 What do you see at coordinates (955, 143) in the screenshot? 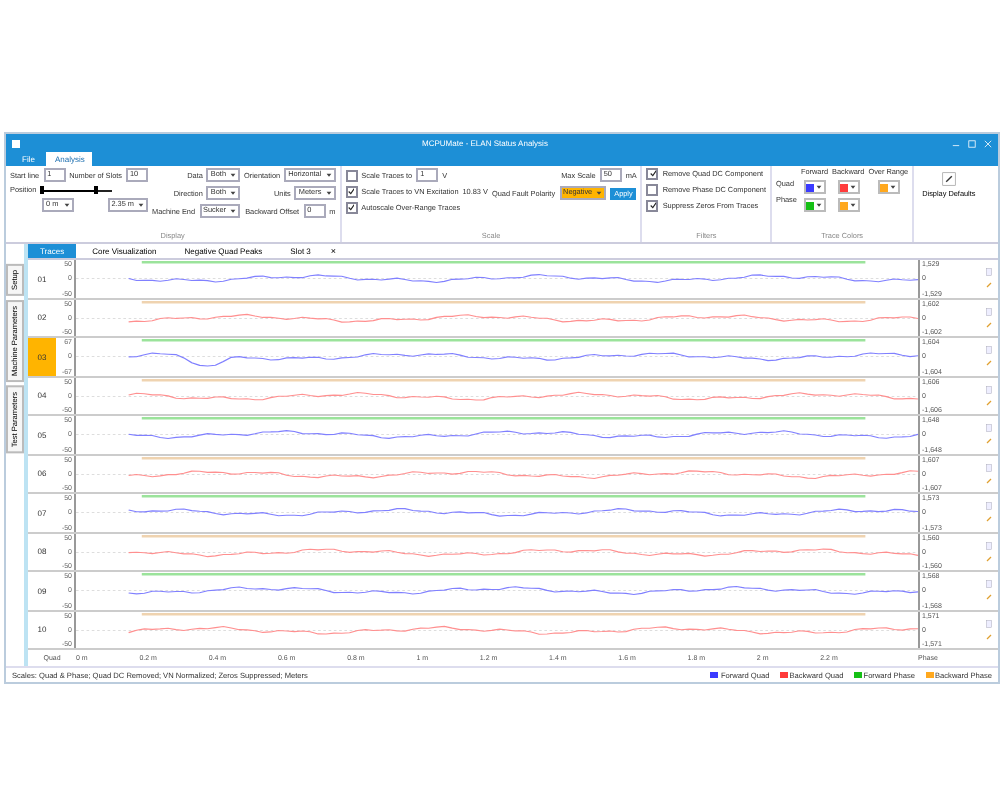
I see `minimize-button` at bounding box center [955, 143].